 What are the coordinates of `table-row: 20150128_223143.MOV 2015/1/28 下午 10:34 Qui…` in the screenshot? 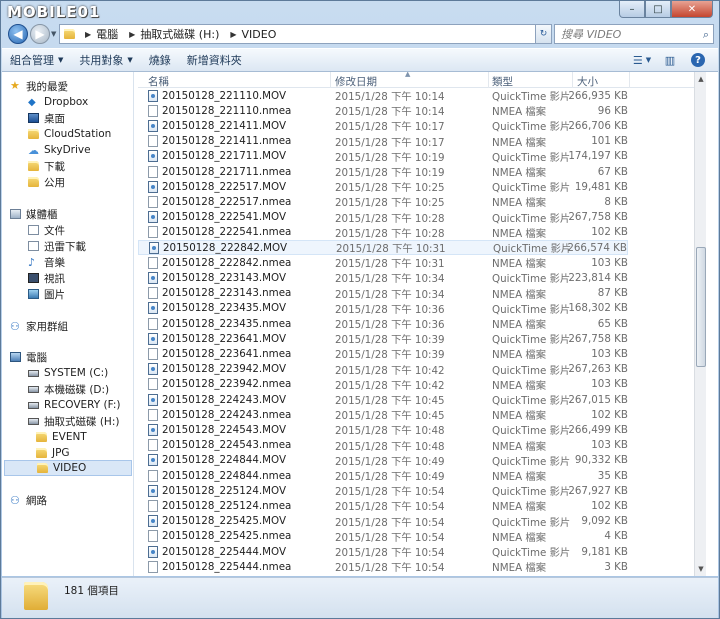 It's located at (383, 277).